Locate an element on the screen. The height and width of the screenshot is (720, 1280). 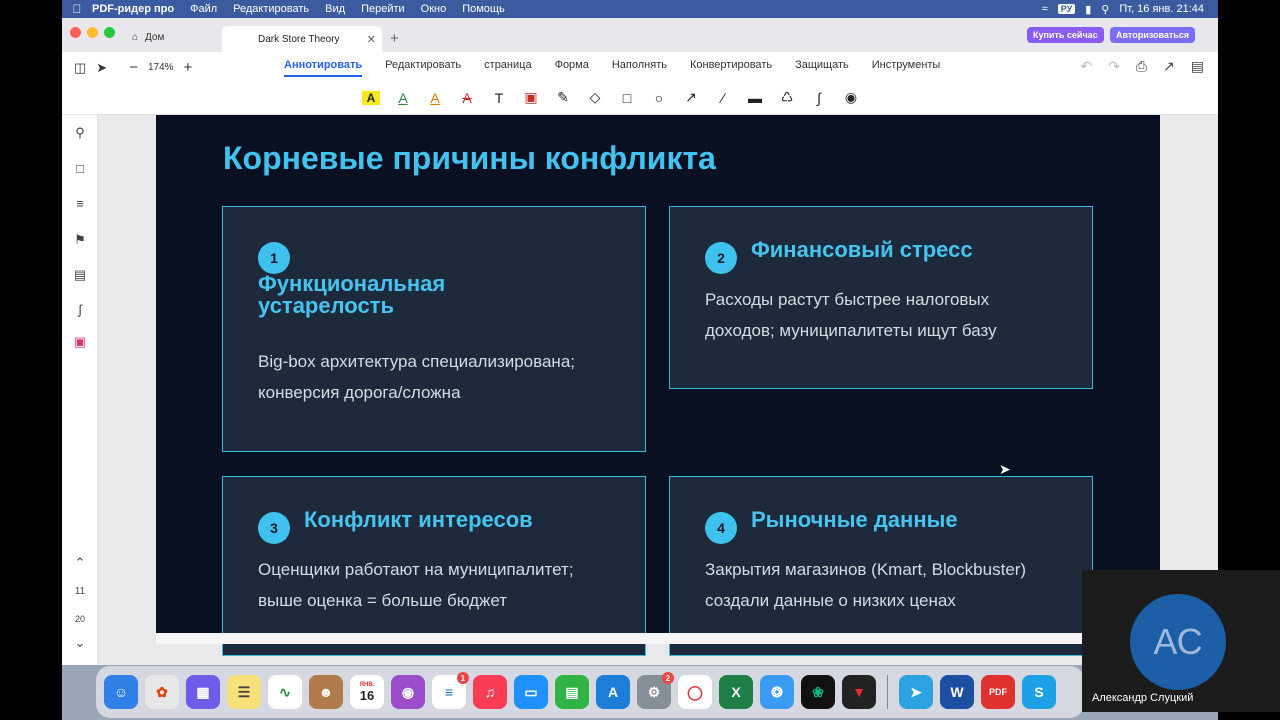
close-window-button is located at coordinates (75, 32).